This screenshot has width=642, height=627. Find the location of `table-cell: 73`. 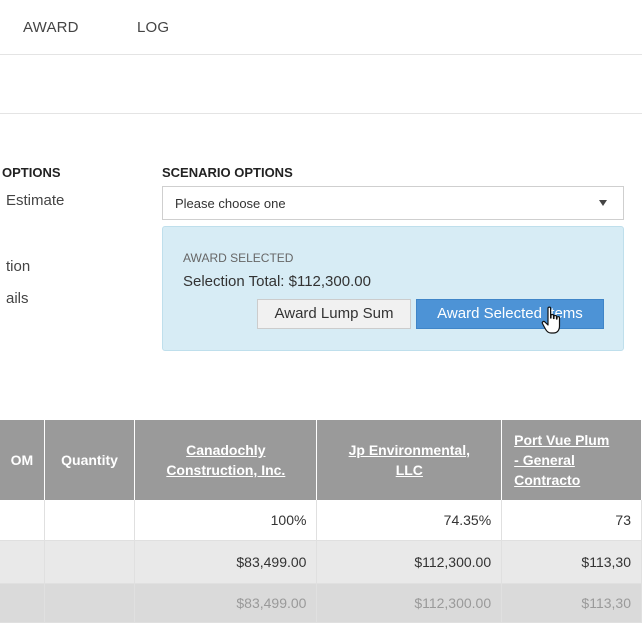

table-cell: 73 is located at coordinates (571, 520).